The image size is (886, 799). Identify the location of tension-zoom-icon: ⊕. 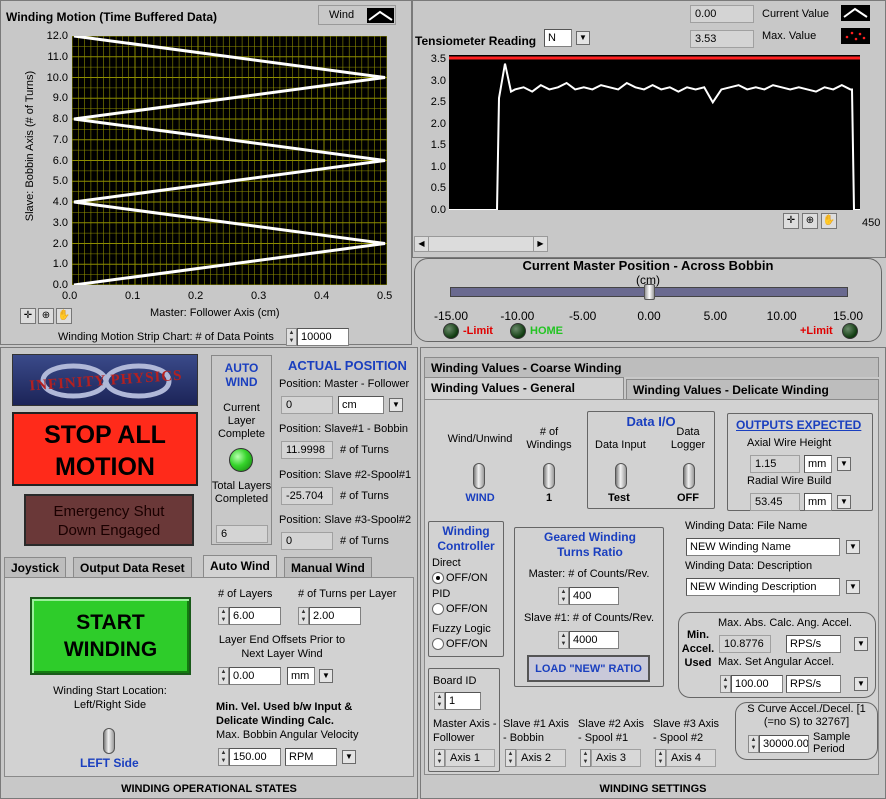
(810, 221).